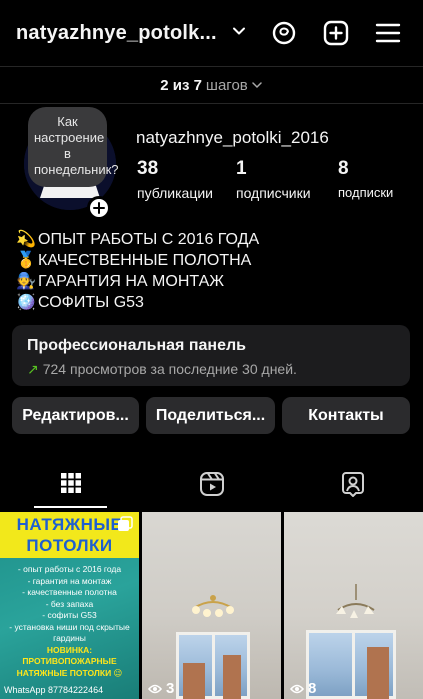 The image size is (423, 699). I want to click on stat-label: подписки, so click(366, 192).